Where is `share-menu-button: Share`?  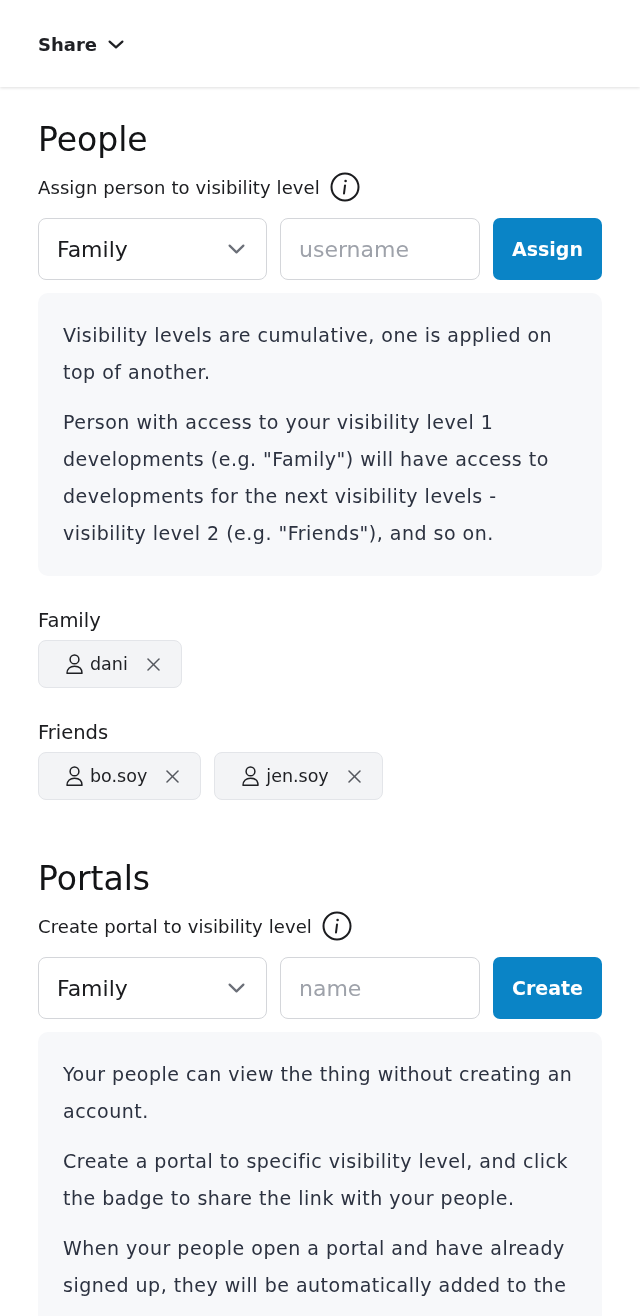
share-menu-button: Share is located at coordinates (81, 44).